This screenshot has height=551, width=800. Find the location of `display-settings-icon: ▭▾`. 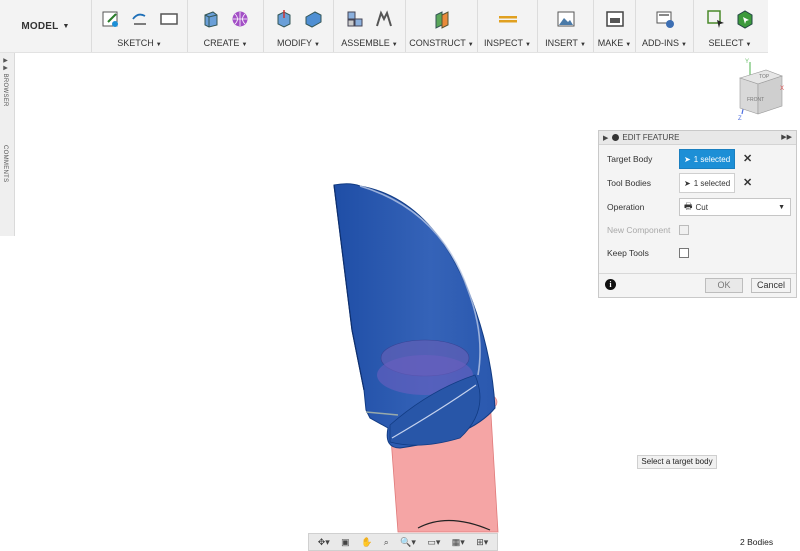

display-settings-icon: ▭▾ is located at coordinates (433, 542).